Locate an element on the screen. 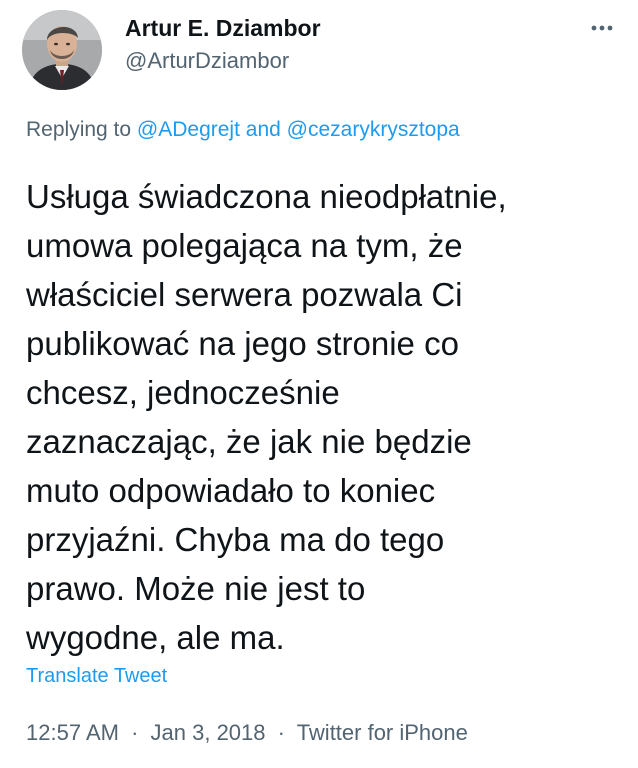  more-horizontal-icon is located at coordinates (602, 28).